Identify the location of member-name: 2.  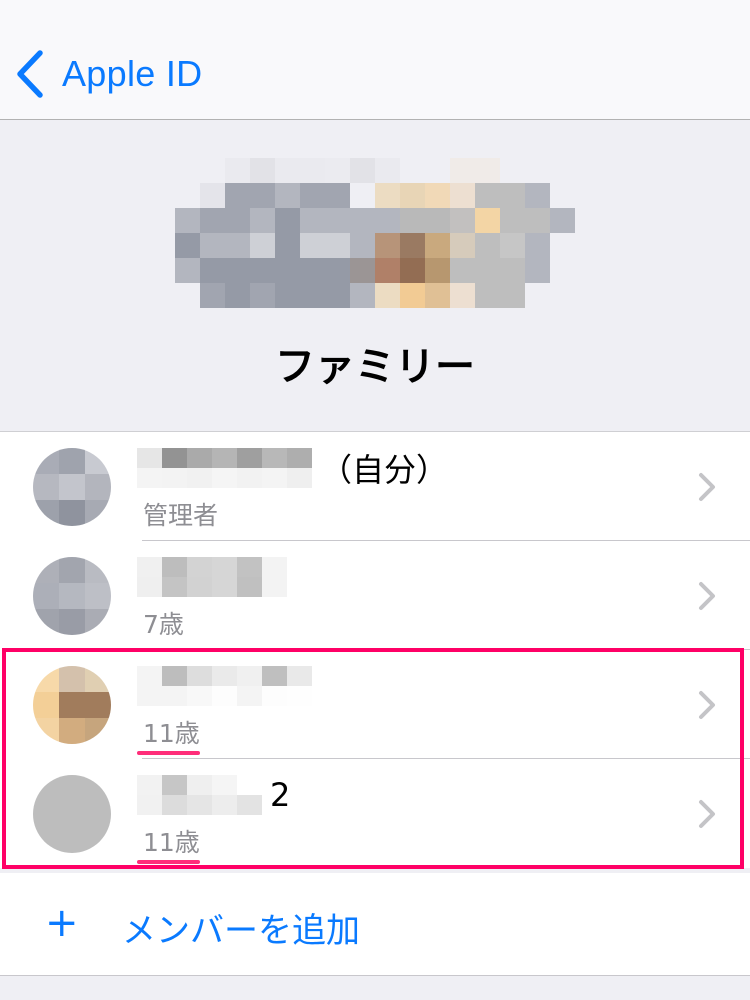
(213, 795).